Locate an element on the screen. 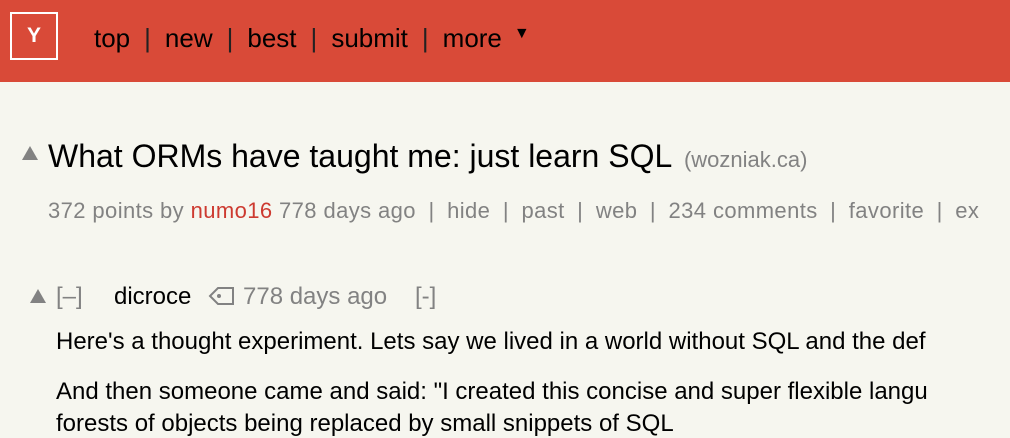 The width and height of the screenshot is (1010, 438). story-points: 372 points is located at coordinates (101, 210).